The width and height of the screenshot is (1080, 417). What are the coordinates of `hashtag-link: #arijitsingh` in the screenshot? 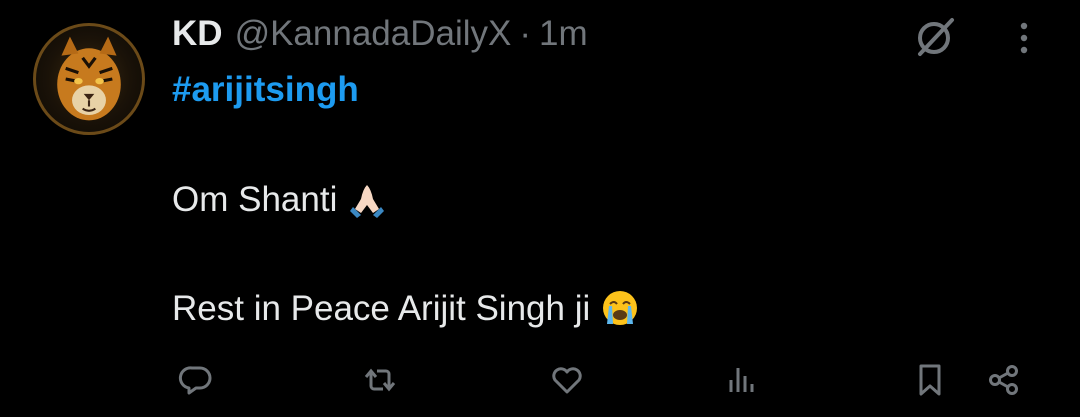 It's located at (265, 90).